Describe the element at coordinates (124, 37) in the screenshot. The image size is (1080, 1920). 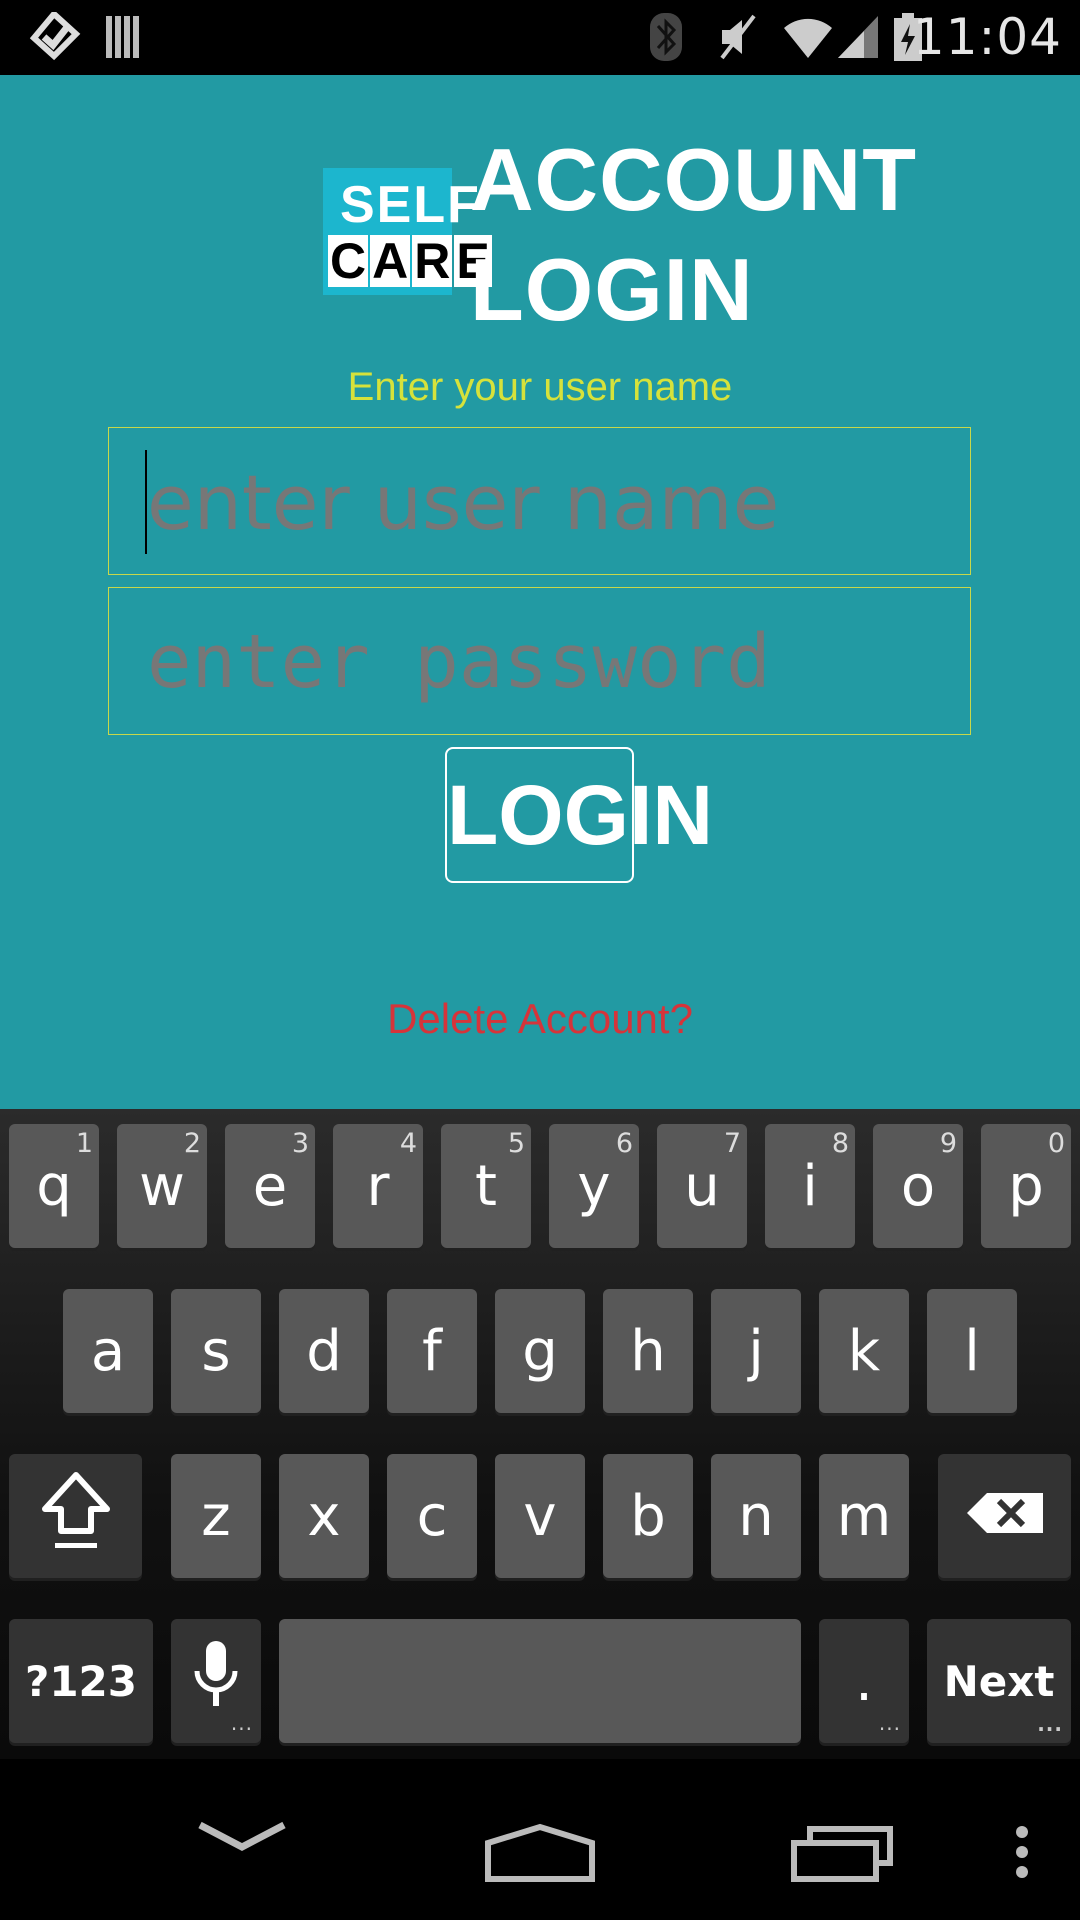
I see `barcode-icon` at that location.